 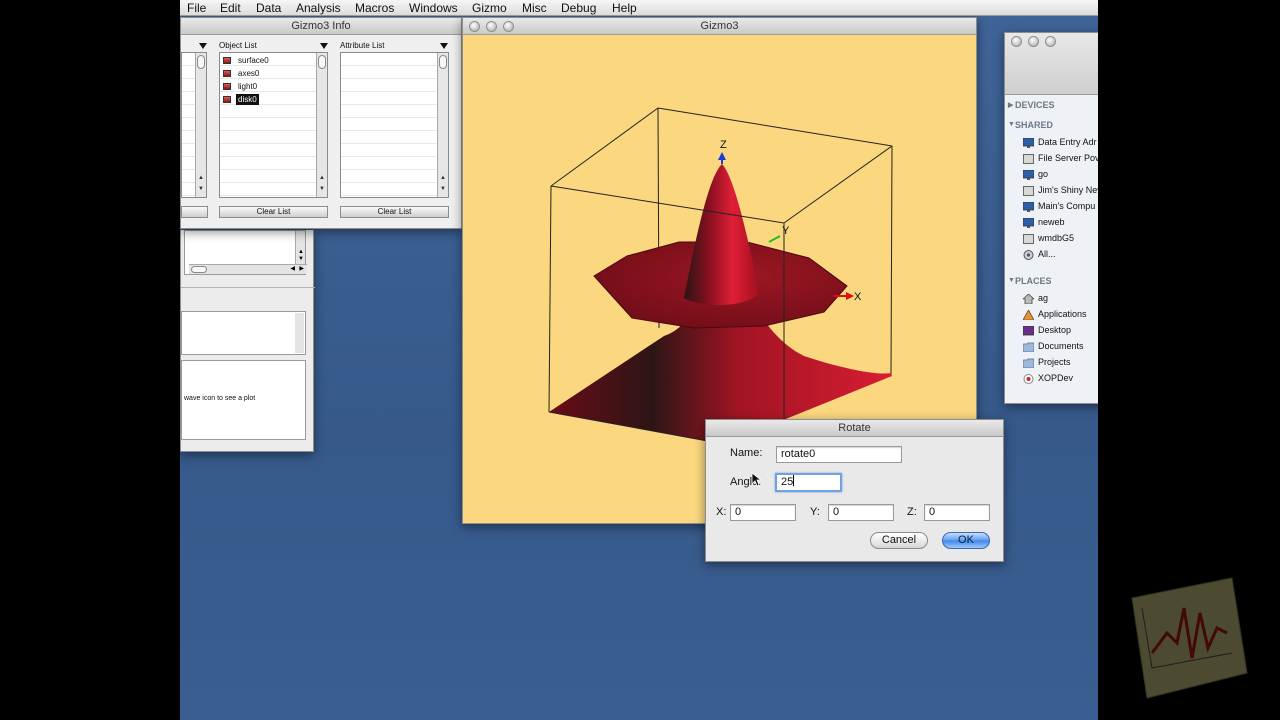 I want to click on x-field: 0, so click(x=763, y=512).